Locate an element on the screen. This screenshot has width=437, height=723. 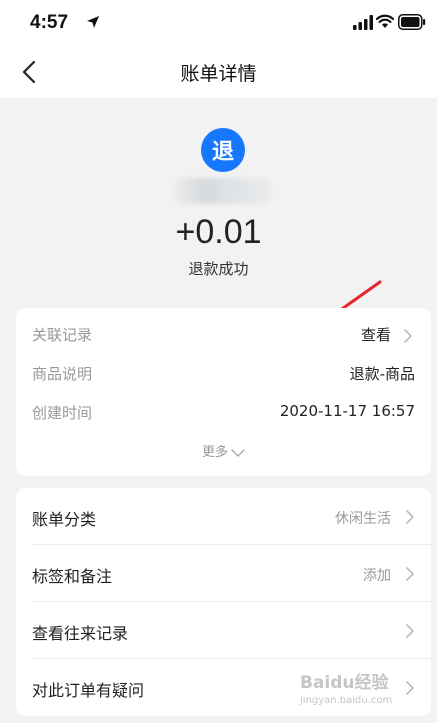
status-time: 4:57 is located at coordinates (49, 22).